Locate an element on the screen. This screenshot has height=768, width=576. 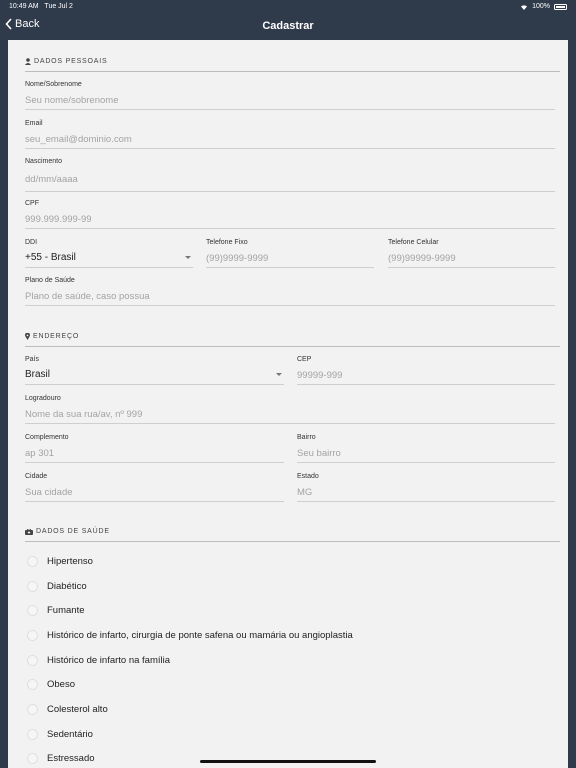
phone-field: Telefone Fixo is located at coordinates (290, 253).